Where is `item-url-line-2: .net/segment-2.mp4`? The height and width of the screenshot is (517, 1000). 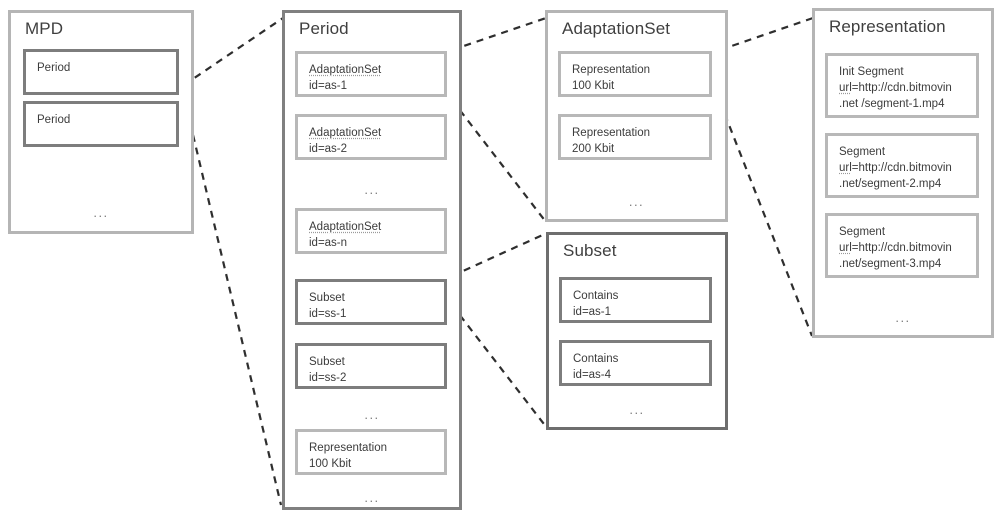 item-url-line-2: .net/segment-2.mp4 is located at coordinates (890, 184).